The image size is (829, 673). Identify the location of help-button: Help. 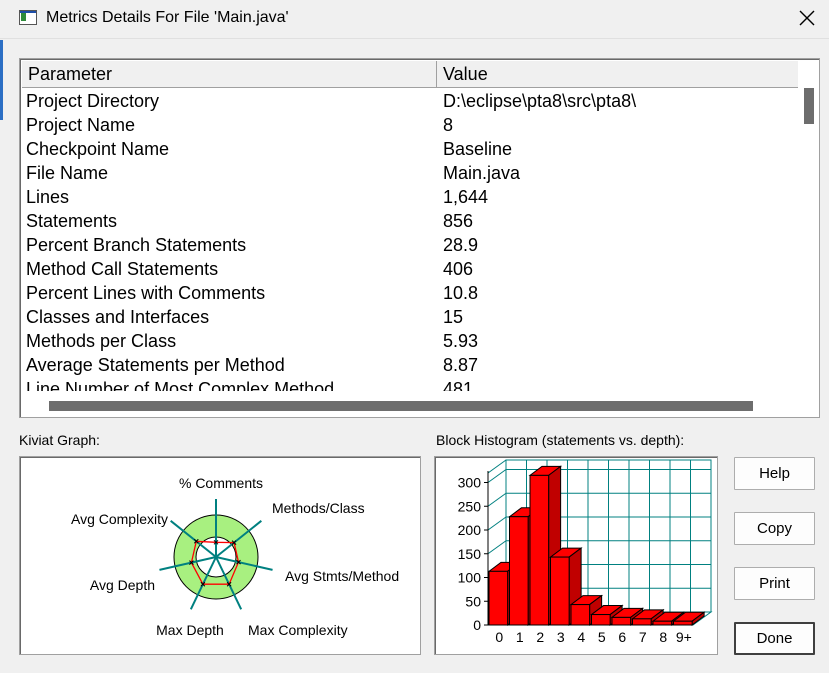
(774, 473).